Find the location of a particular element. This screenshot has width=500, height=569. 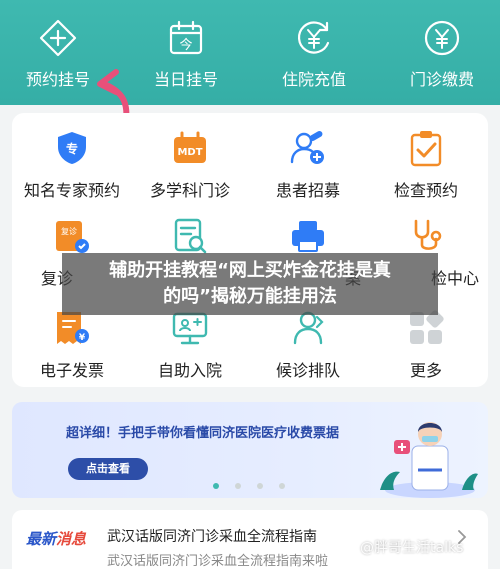

patient-recruit-label: 患者招募 is located at coordinates (307, 190).